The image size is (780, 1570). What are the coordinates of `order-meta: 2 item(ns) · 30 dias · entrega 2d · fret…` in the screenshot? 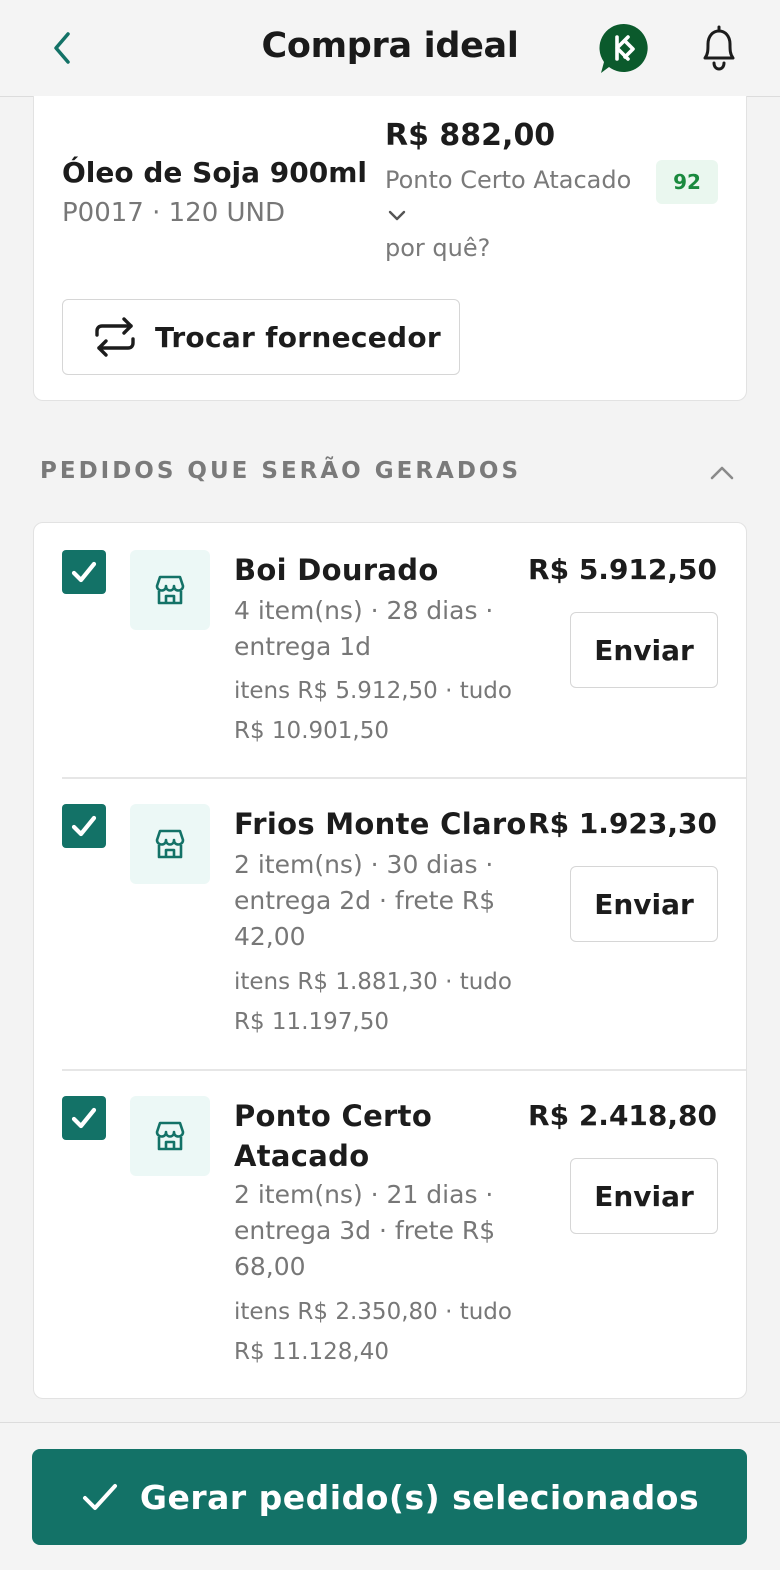 It's located at (365, 900).